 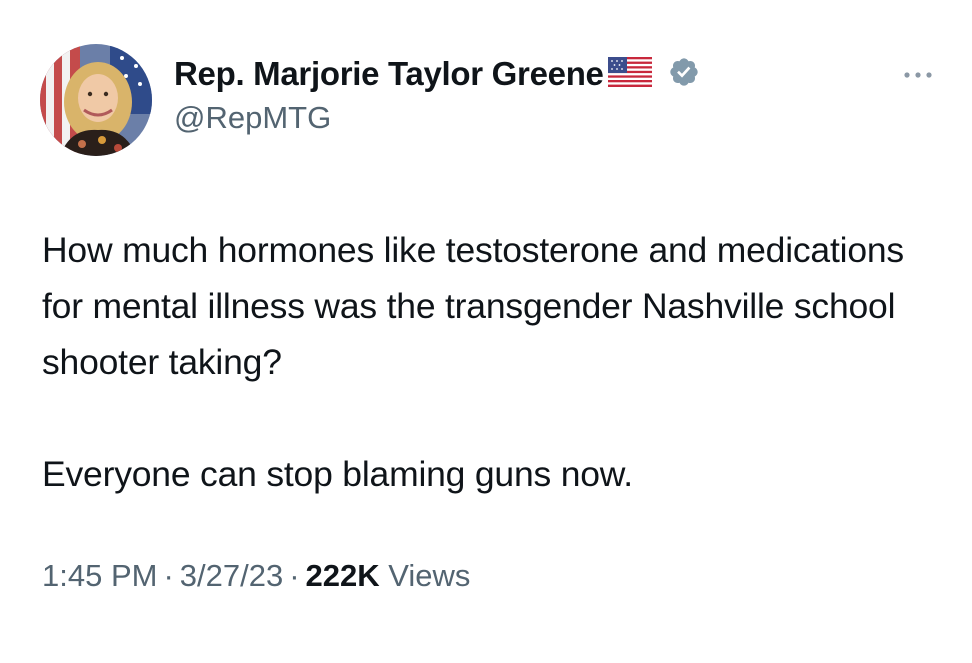 I want to click on tweet-date: 3/27/23, so click(x=231, y=575).